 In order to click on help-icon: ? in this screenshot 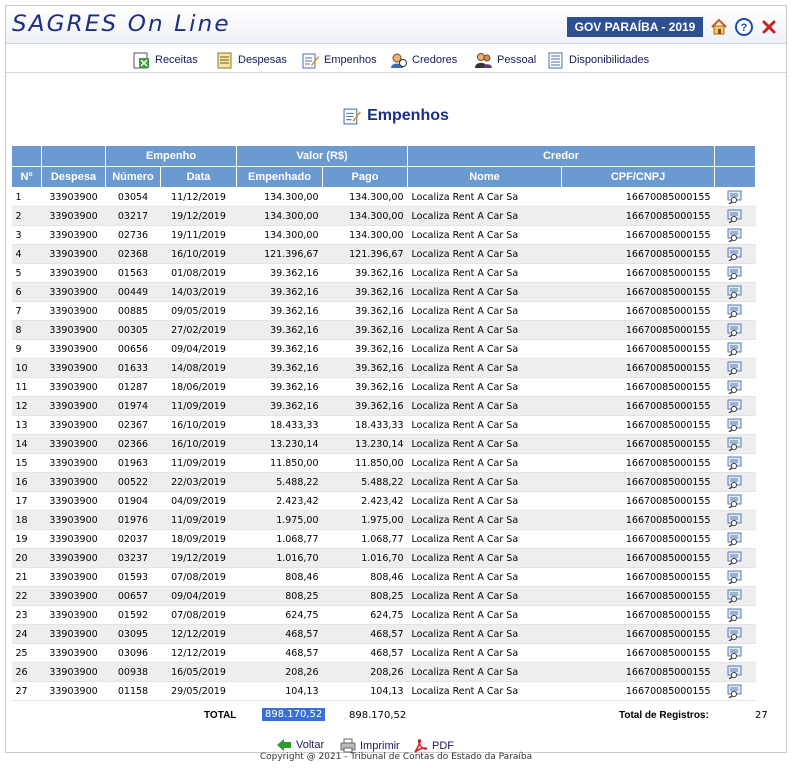, I will do `click(744, 27)`.